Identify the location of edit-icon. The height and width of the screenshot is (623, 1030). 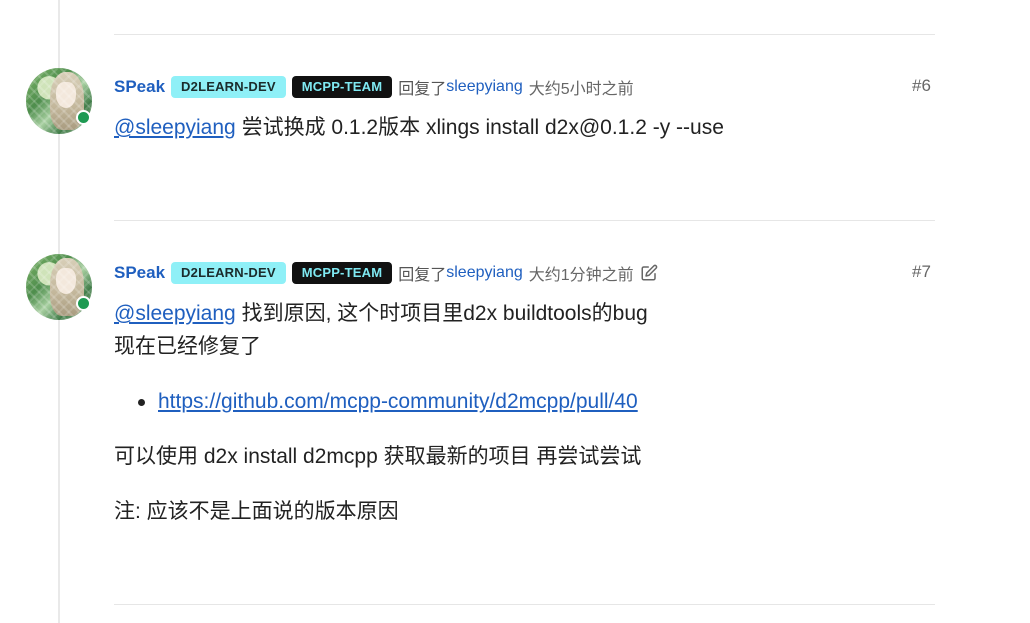
(649, 273).